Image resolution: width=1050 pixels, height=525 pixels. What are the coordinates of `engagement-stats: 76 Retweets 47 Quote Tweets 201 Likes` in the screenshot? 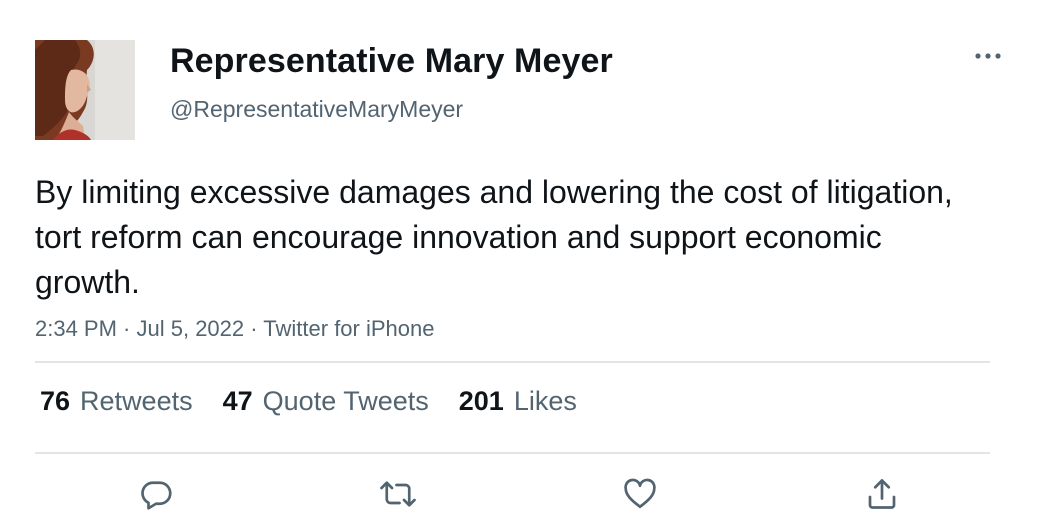 It's located at (308, 401).